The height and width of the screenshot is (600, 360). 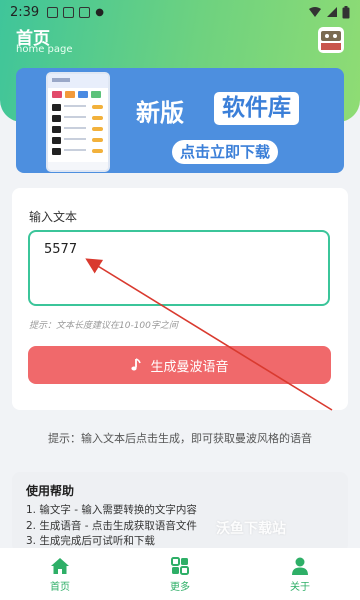 What do you see at coordinates (346, 11) in the screenshot?
I see `battery-icon` at bounding box center [346, 11].